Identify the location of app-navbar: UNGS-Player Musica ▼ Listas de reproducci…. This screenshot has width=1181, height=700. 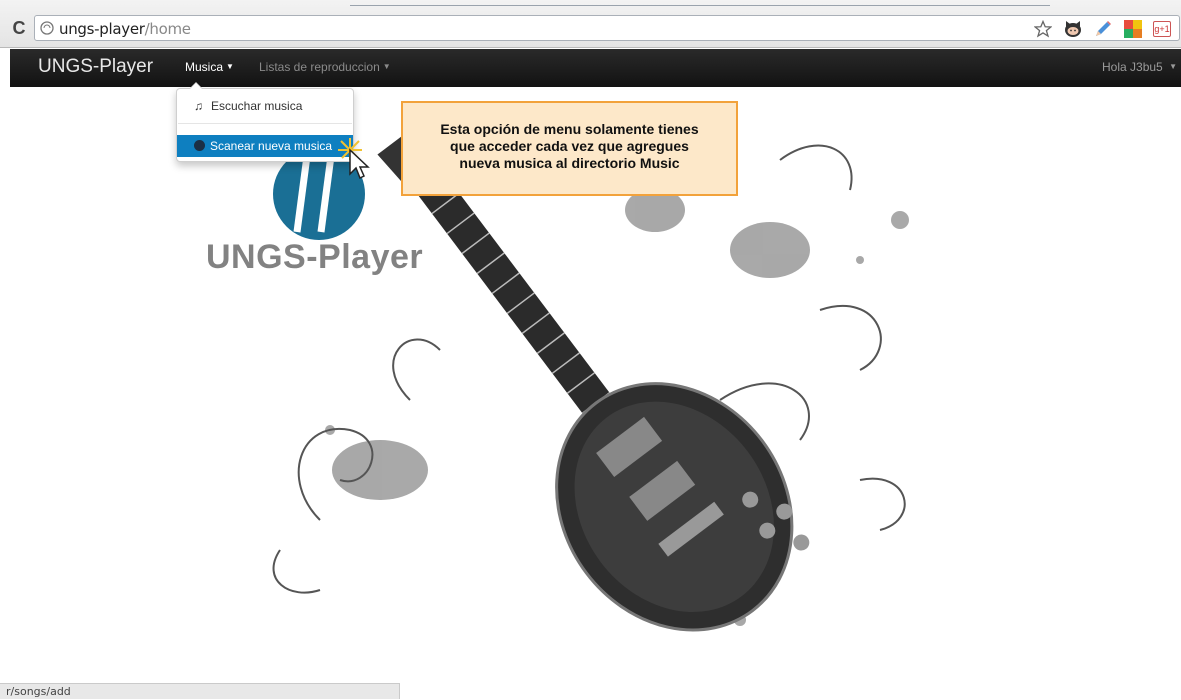
(595, 68).